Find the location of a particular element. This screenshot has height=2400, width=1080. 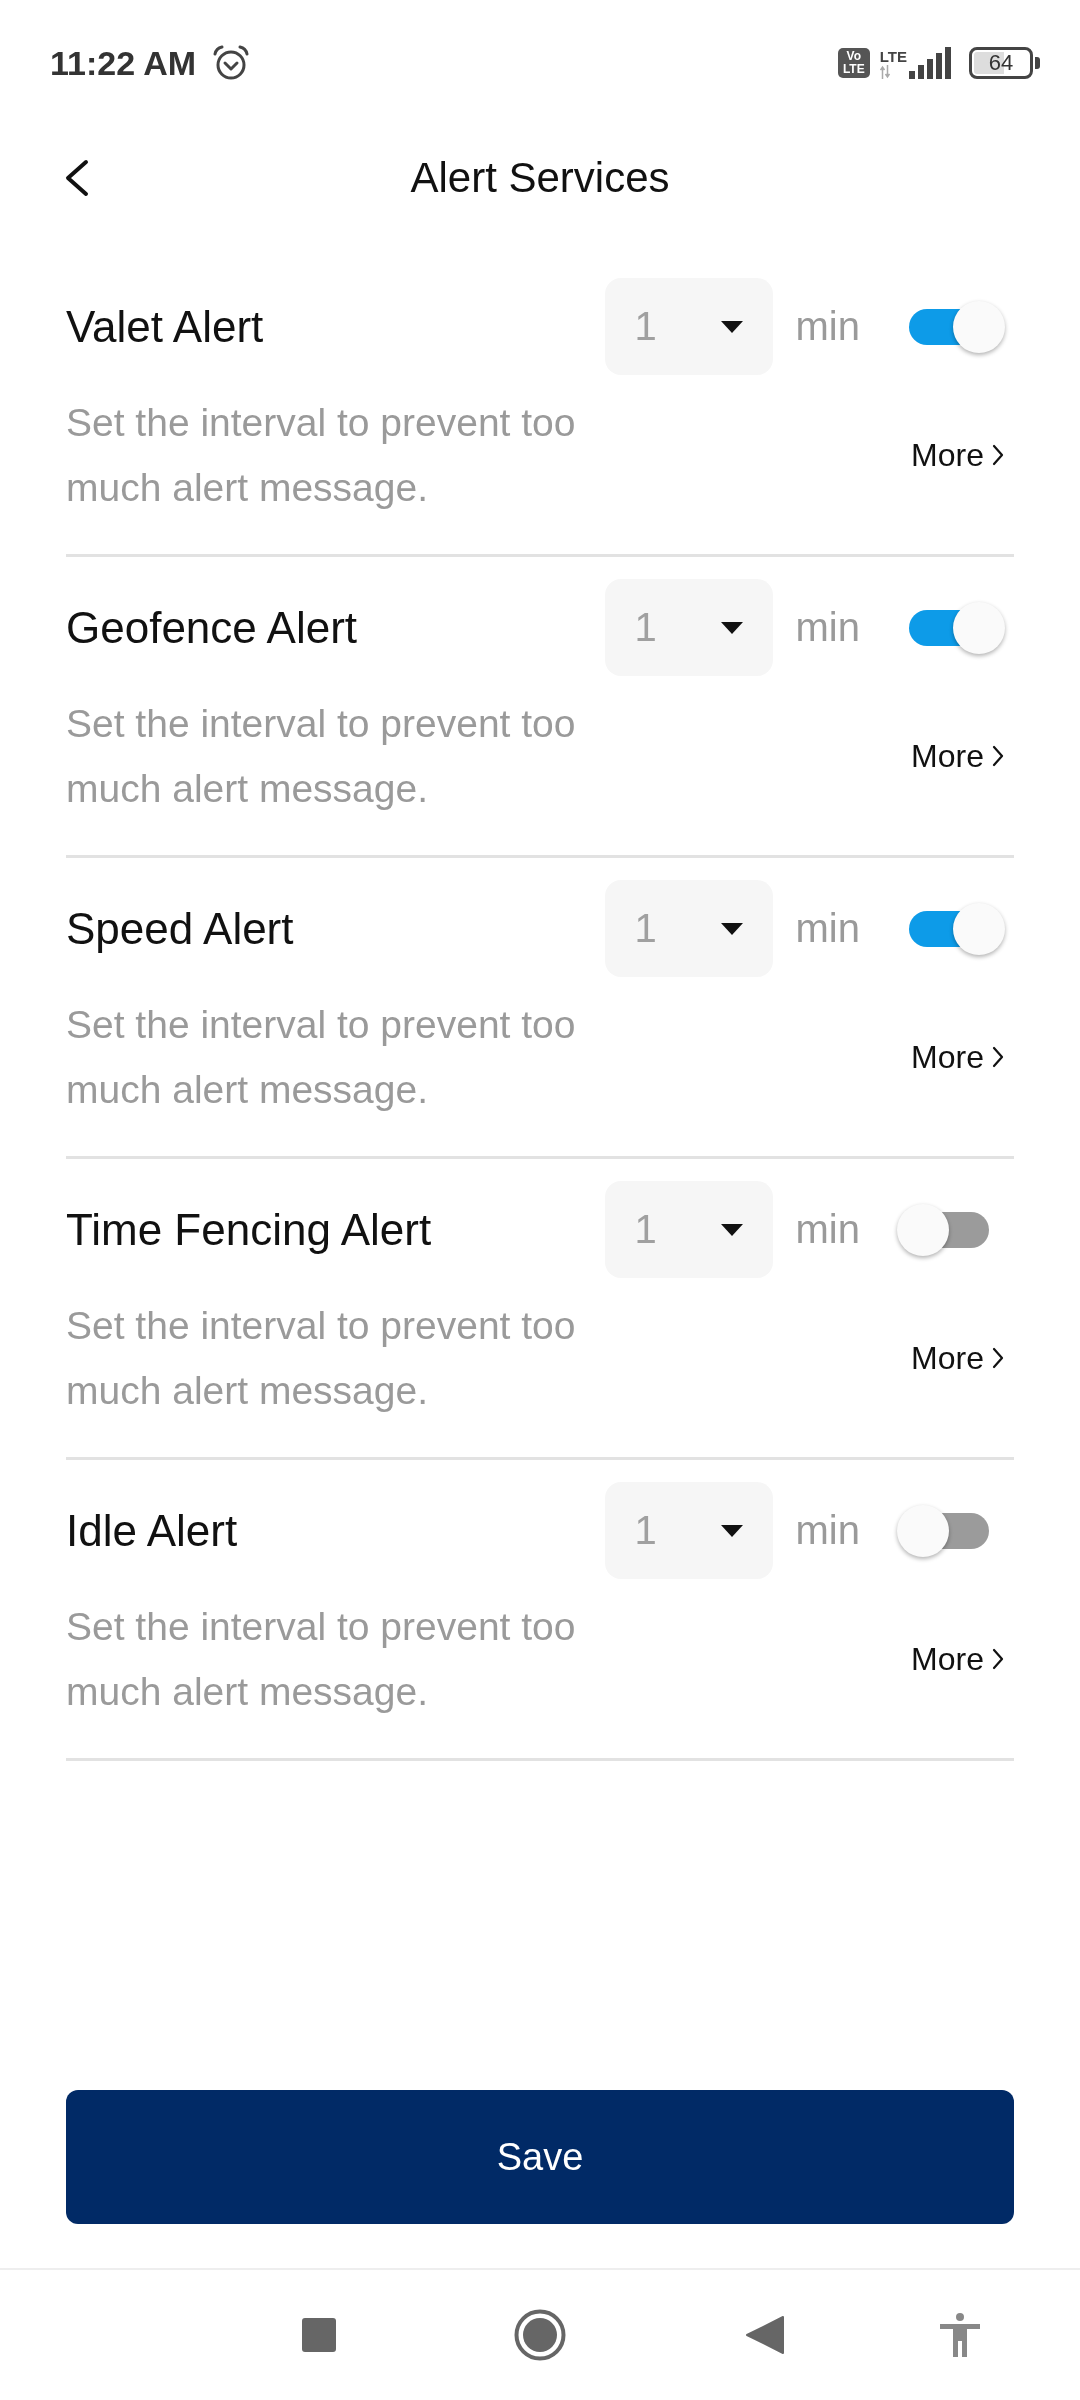

alert-title: Time Fencing Alert is located at coordinates (249, 1229).